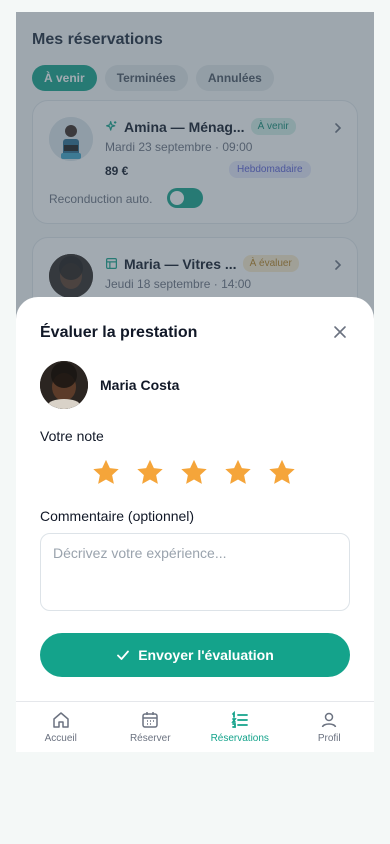 Image resolution: width=390 pixels, height=844 pixels. Describe the element at coordinates (329, 720) in the screenshot. I see `user-icon` at that location.